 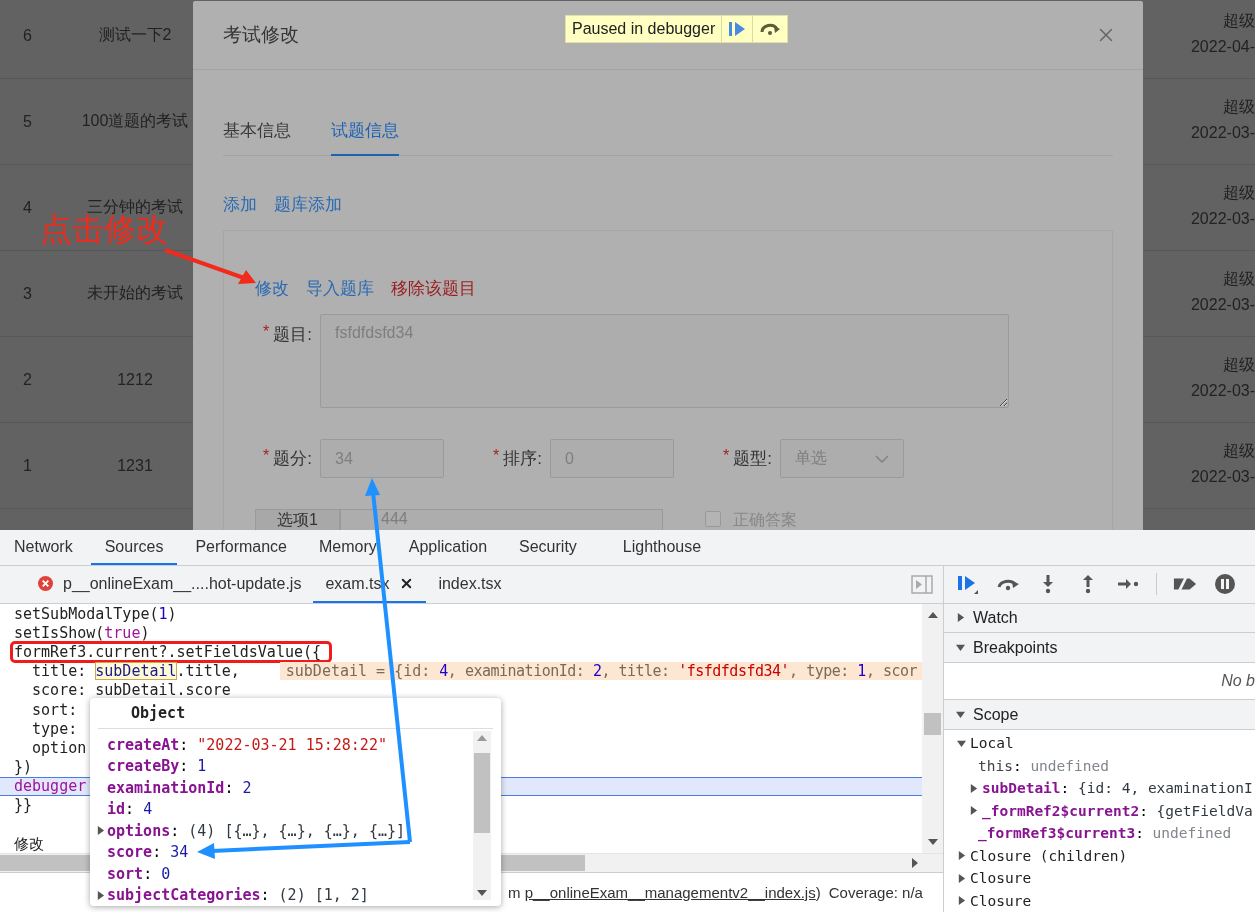 What do you see at coordinates (59, 747) in the screenshot?
I see `code-line: option` at bounding box center [59, 747].